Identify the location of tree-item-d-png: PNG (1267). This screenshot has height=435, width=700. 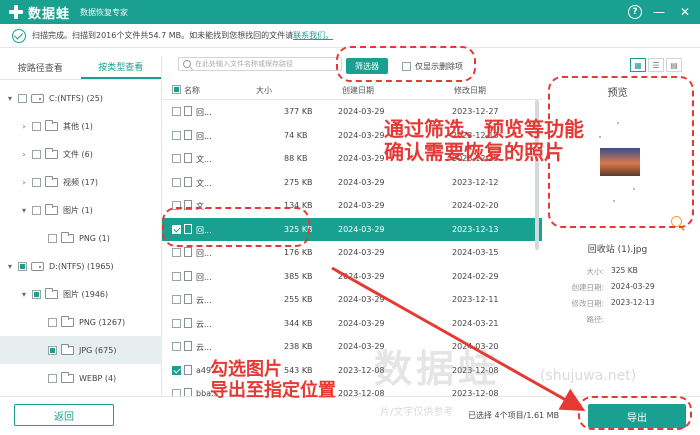
(81, 322).